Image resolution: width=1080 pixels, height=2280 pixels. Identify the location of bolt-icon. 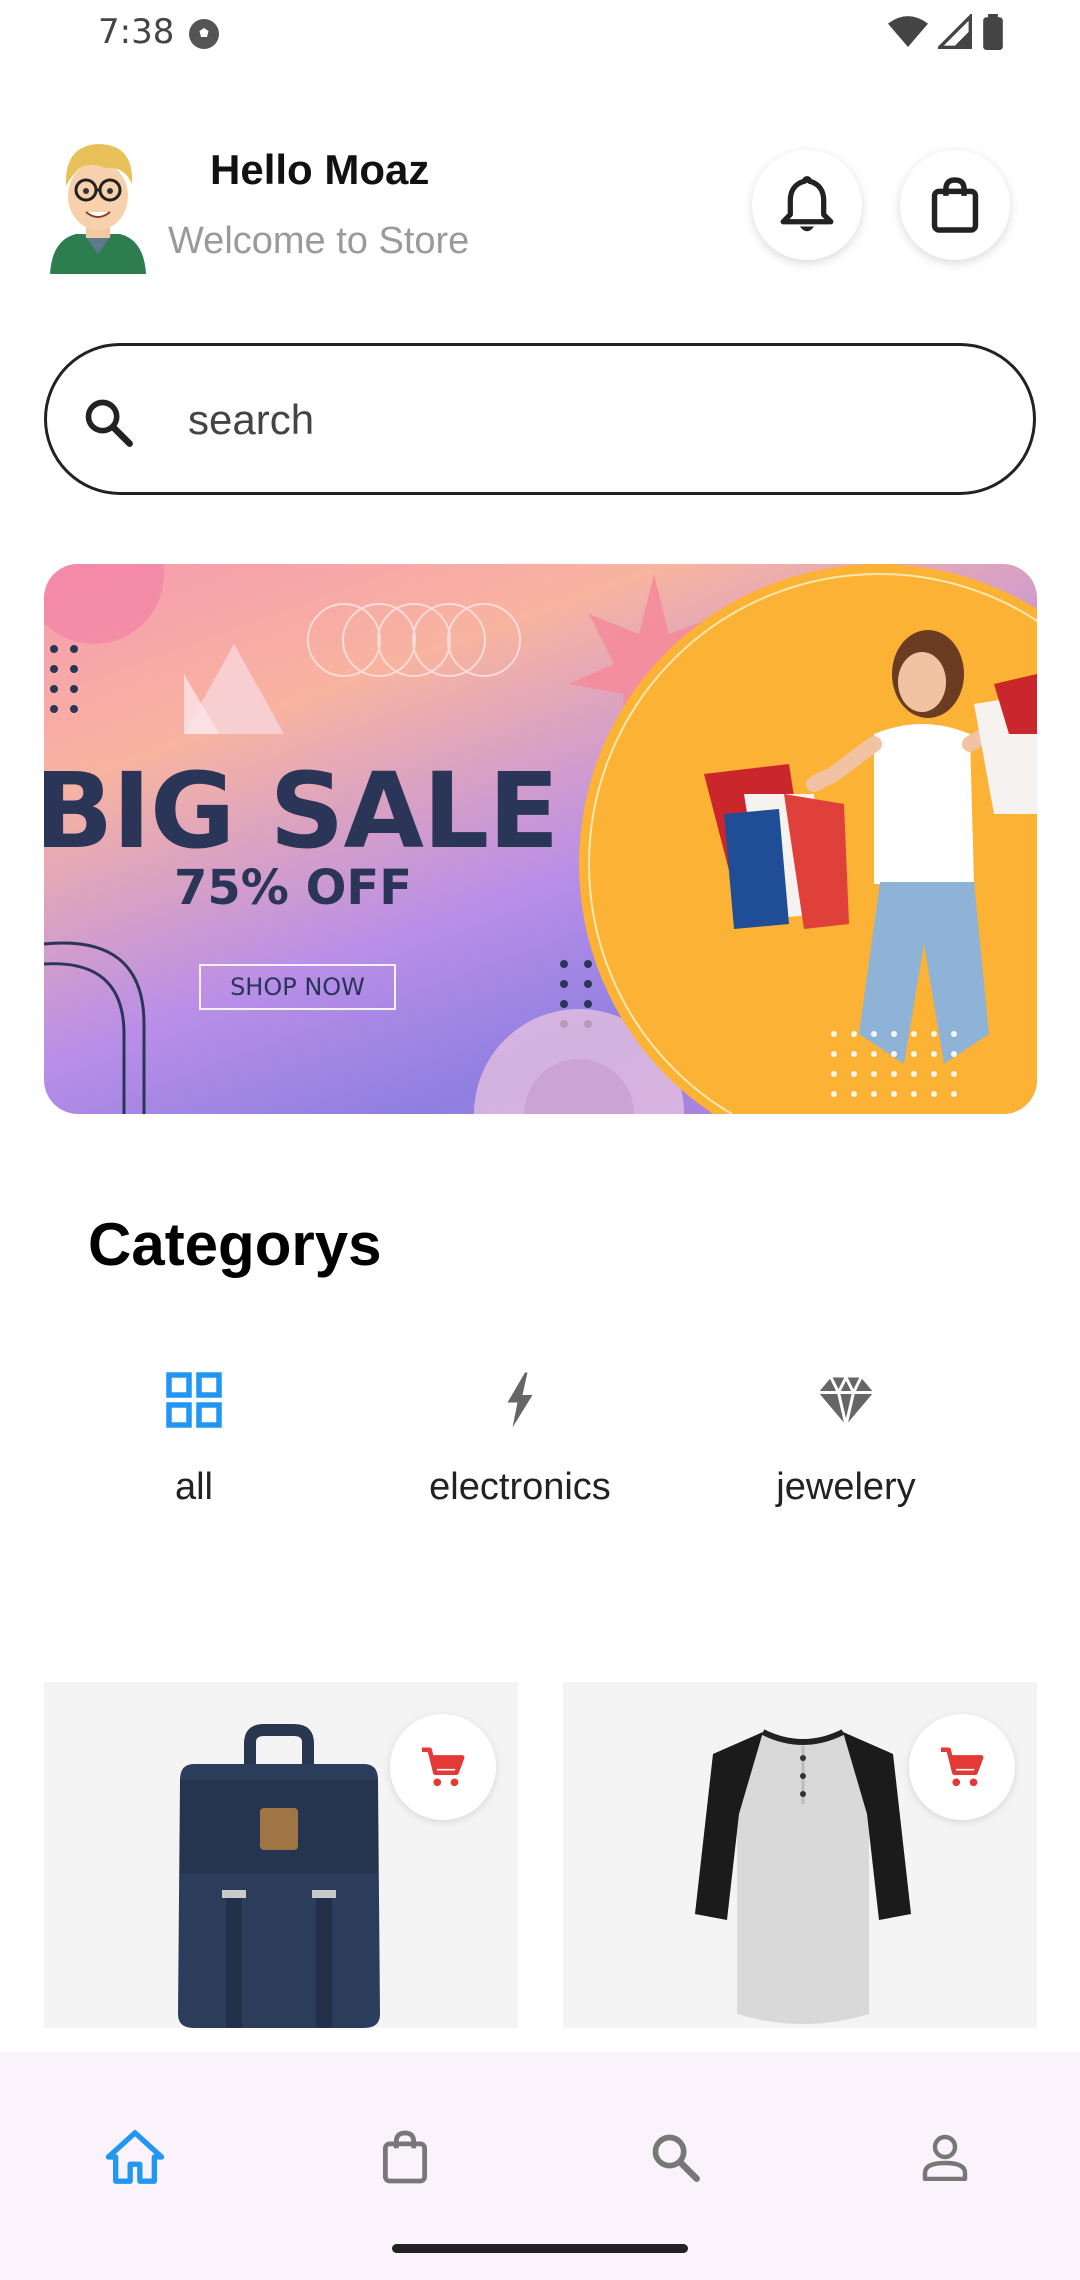
(520, 1400).